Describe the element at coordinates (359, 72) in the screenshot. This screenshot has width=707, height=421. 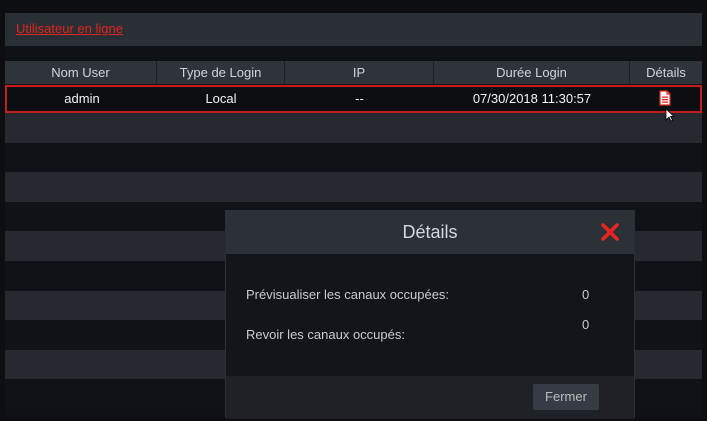
I see `column-header-ip: IP` at that location.